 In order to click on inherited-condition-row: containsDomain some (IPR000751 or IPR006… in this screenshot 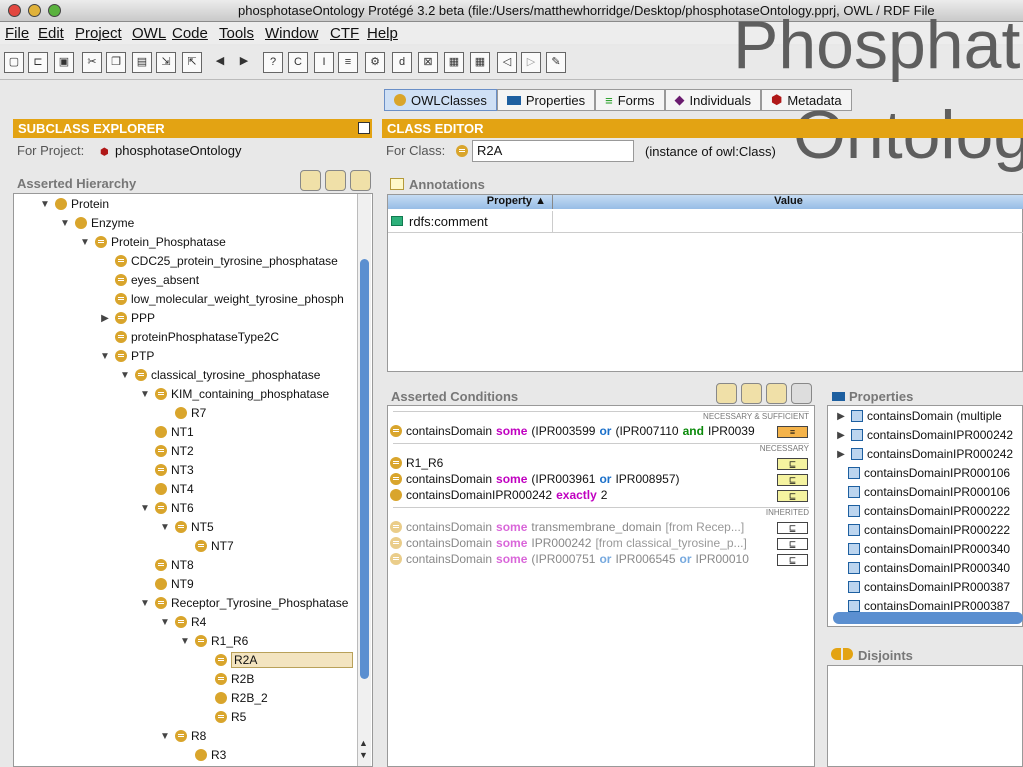, I will do `click(569, 559)`.